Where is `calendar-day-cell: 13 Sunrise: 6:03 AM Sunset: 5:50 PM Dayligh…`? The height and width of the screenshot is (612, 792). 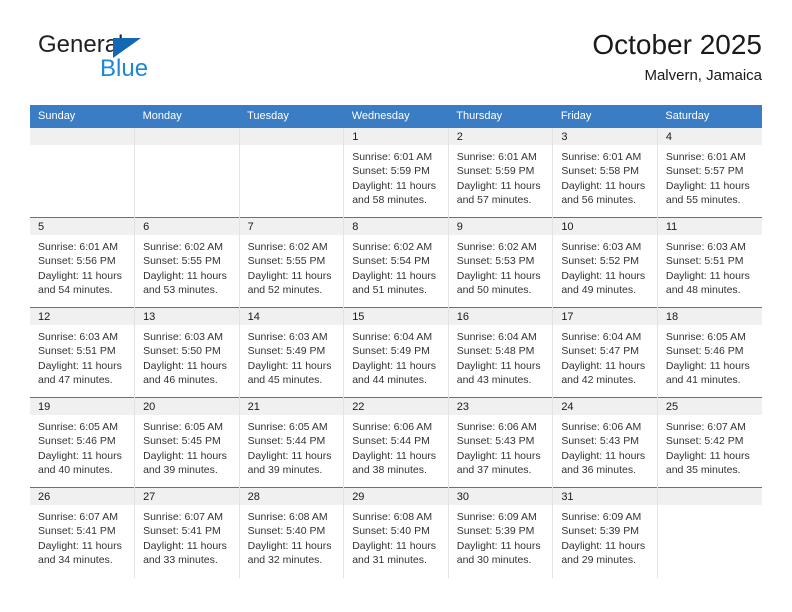 calendar-day-cell: 13 Sunrise: 6:03 AM Sunset: 5:50 PM Dayligh… is located at coordinates (187, 352).